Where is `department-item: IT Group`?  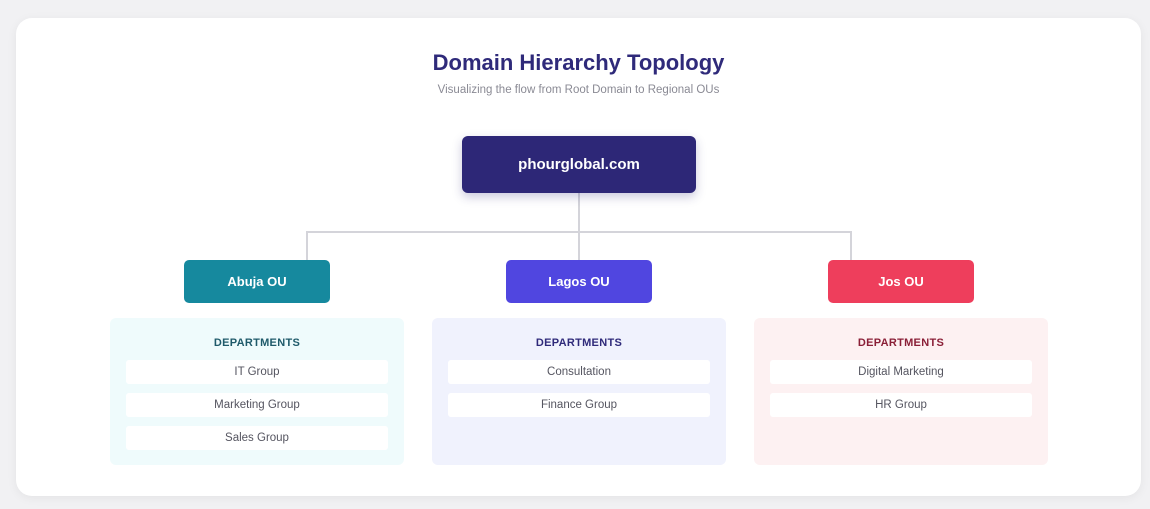
department-item: IT Group is located at coordinates (257, 372).